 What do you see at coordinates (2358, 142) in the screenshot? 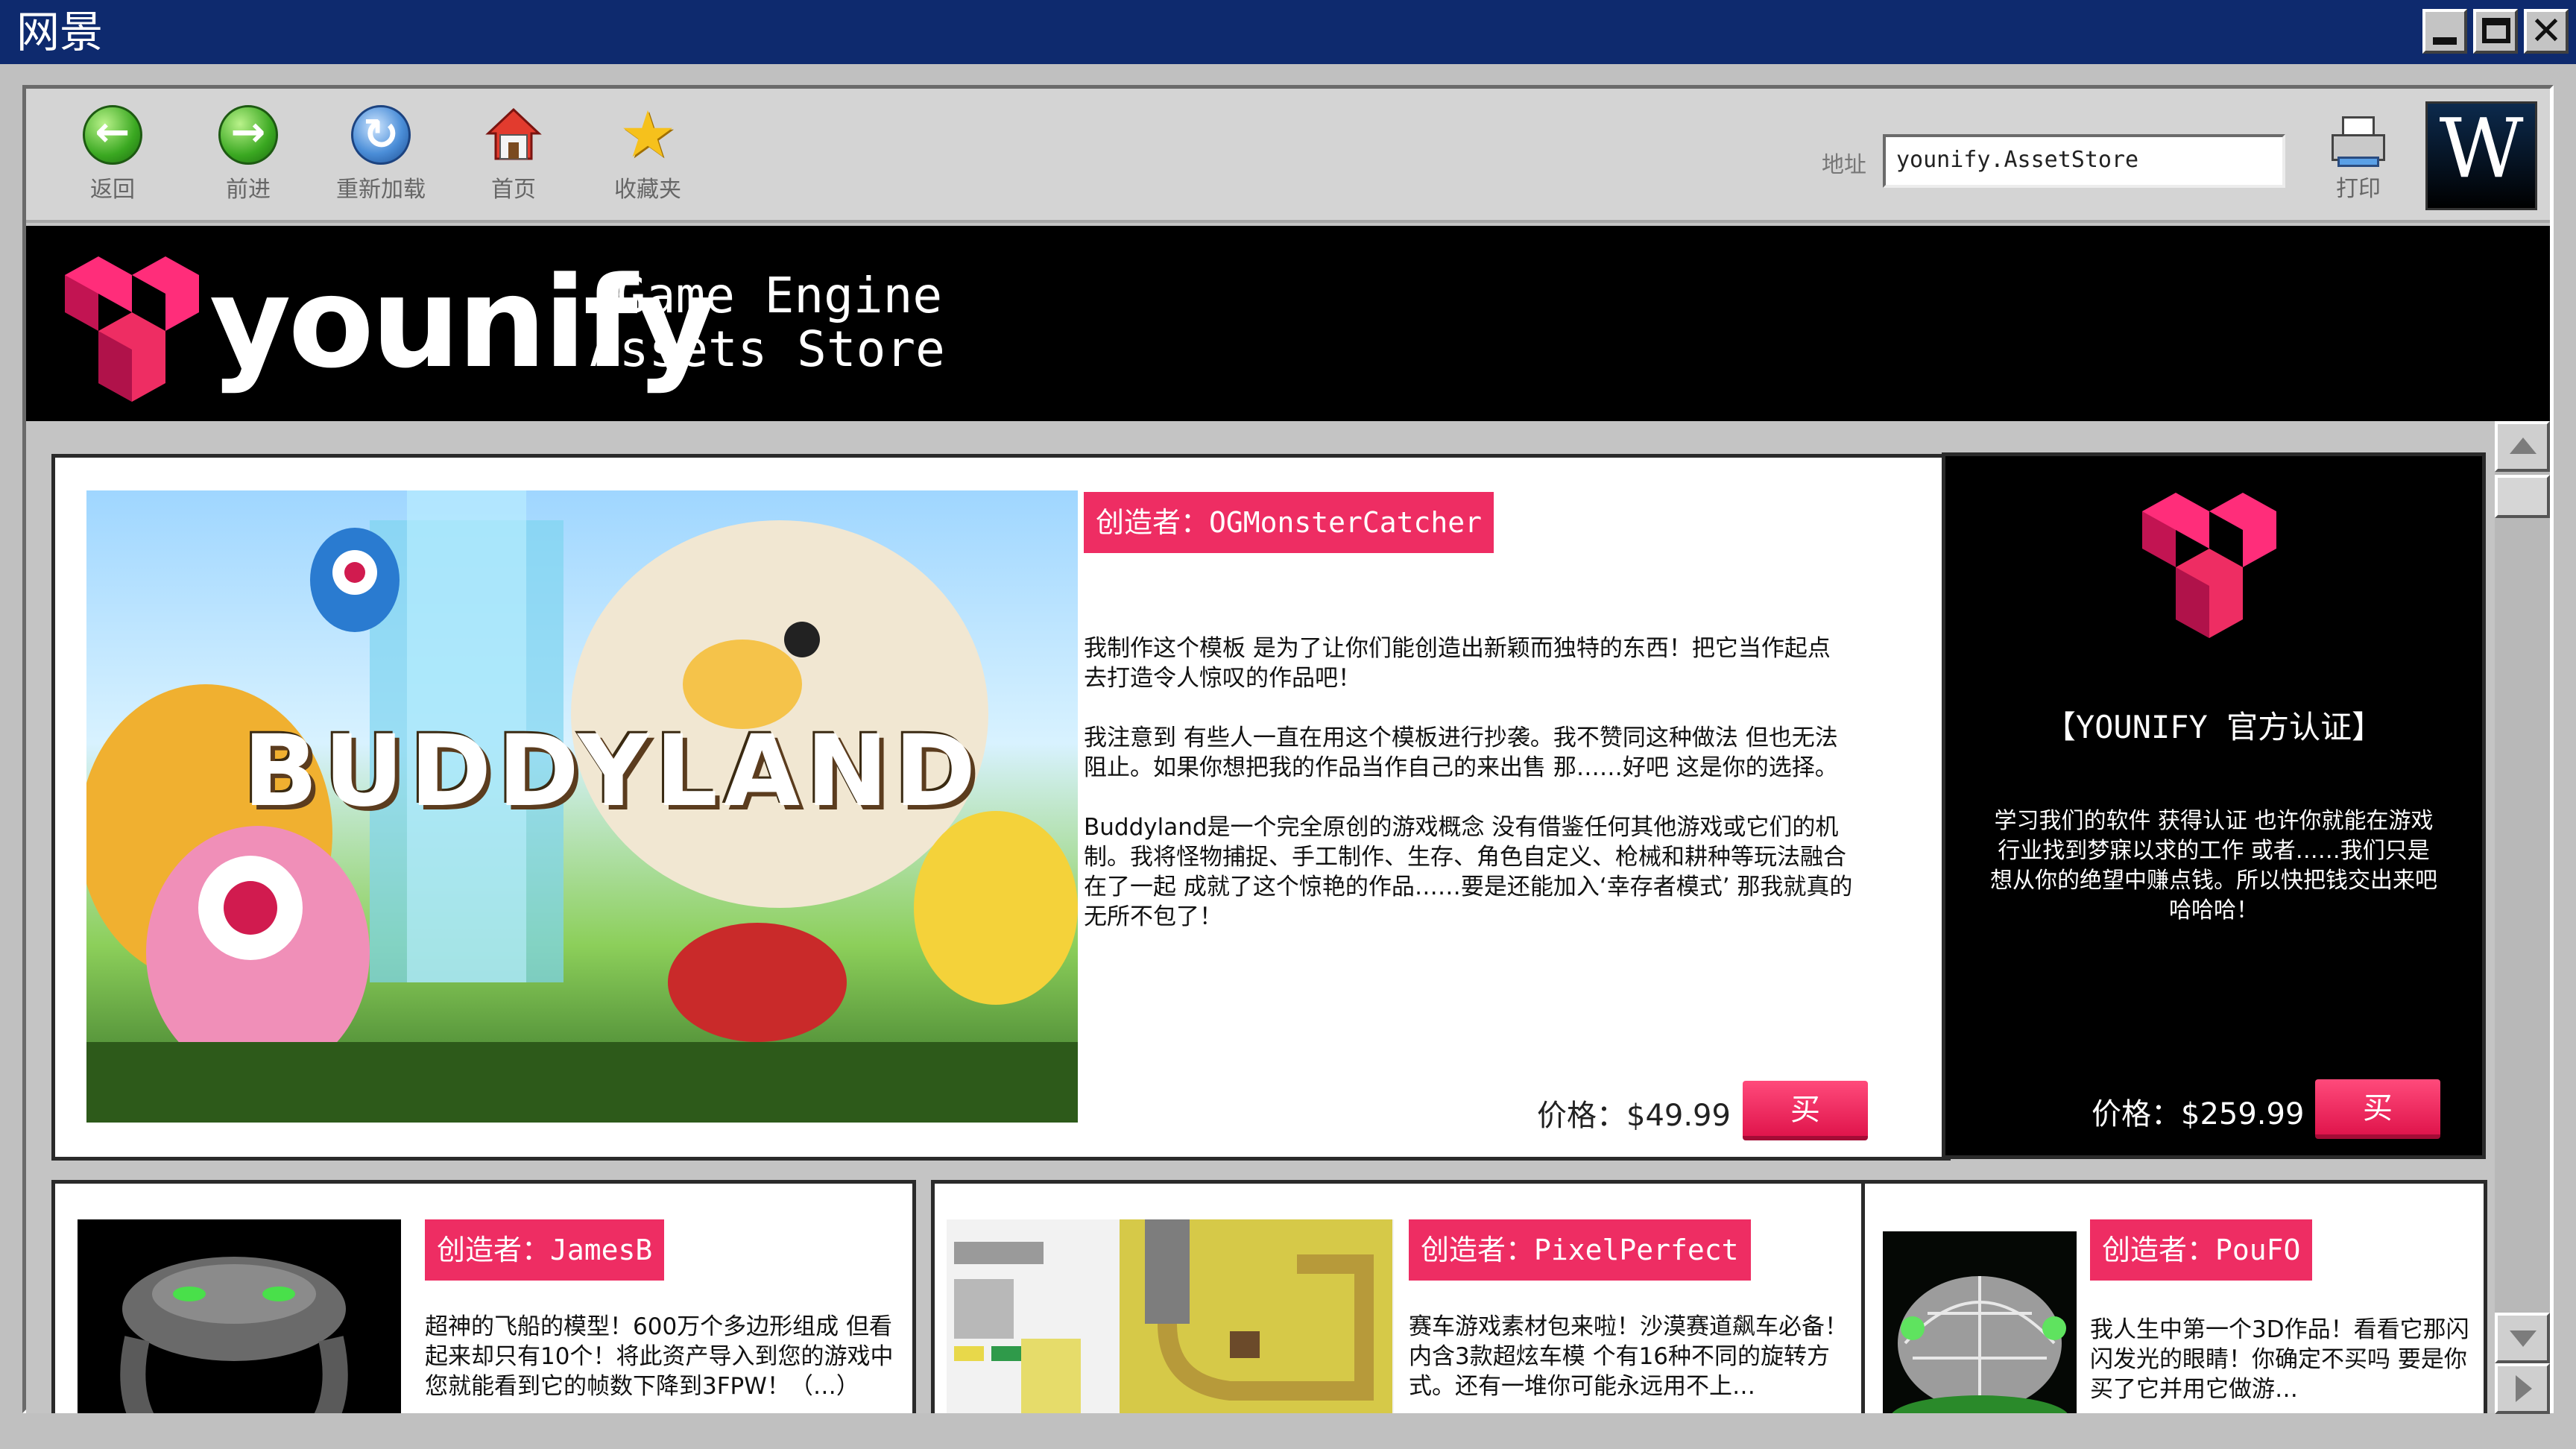
I see `printer-icon` at bounding box center [2358, 142].